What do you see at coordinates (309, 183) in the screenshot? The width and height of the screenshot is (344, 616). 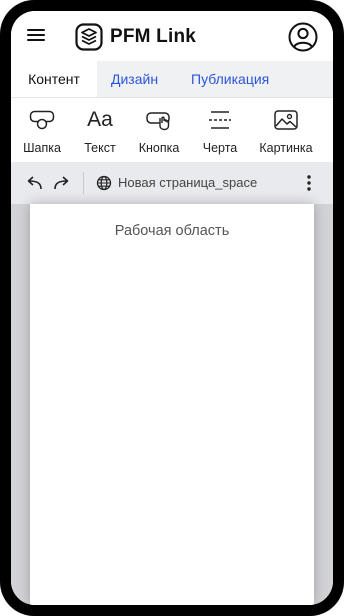 I see `more-options-icon` at bounding box center [309, 183].